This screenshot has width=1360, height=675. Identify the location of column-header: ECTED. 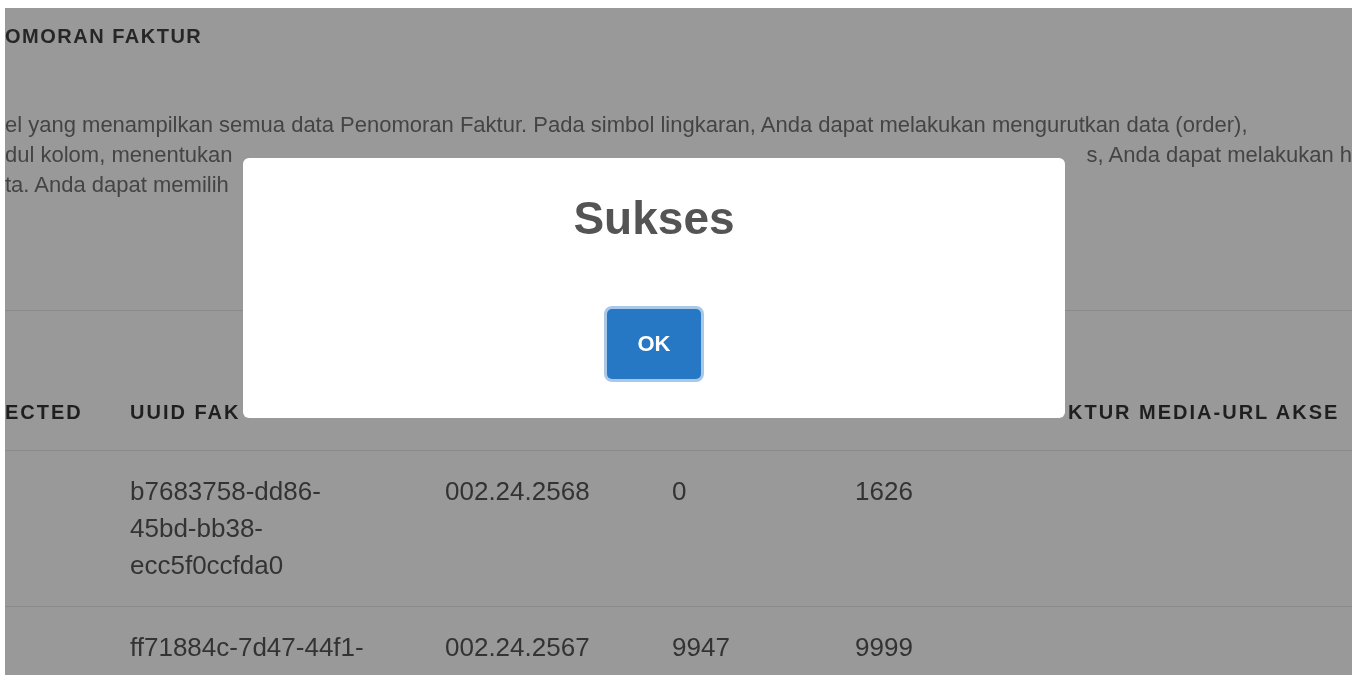
(44, 412).